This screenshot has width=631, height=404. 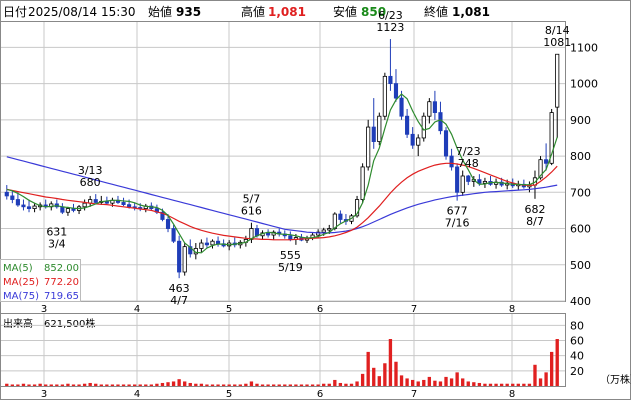 I want to click on annotation-date: 8/7, so click(x=535, y=221).